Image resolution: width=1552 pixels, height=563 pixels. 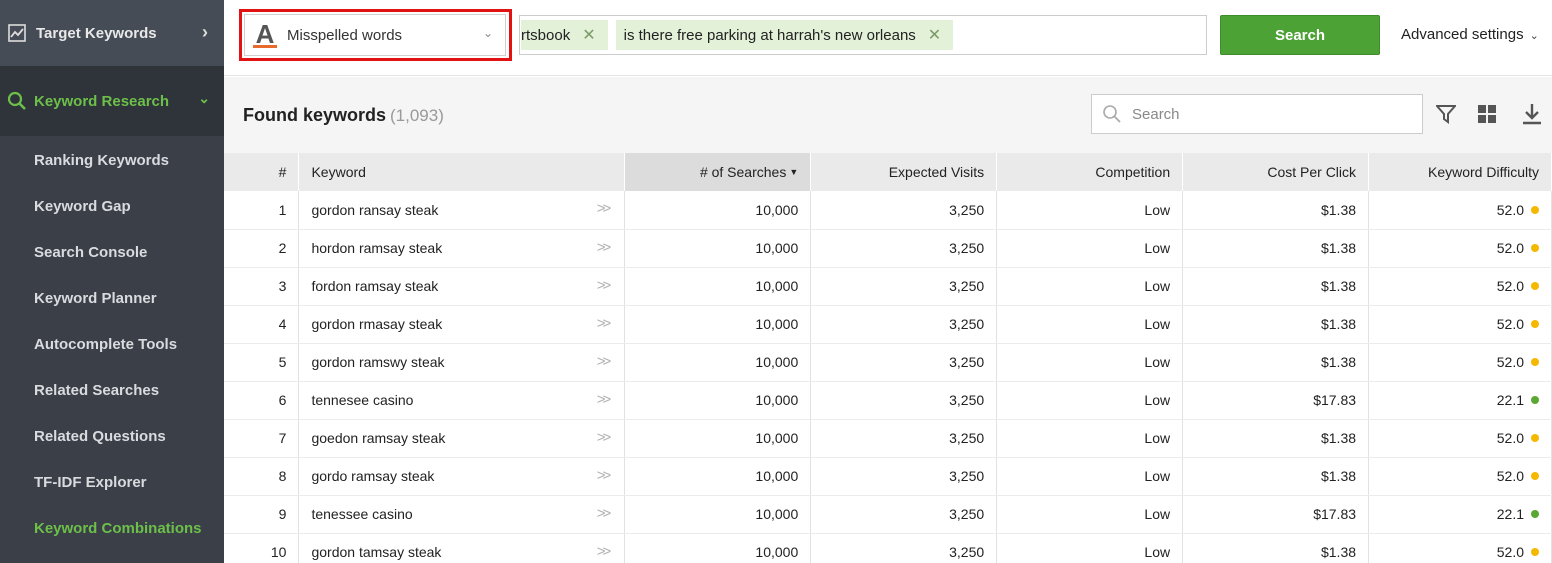 What do you see at coordinates (112, 252) in the screenshot?
I see `sidebar-item-search-console: Search Console` at bounding box center [112, 252].